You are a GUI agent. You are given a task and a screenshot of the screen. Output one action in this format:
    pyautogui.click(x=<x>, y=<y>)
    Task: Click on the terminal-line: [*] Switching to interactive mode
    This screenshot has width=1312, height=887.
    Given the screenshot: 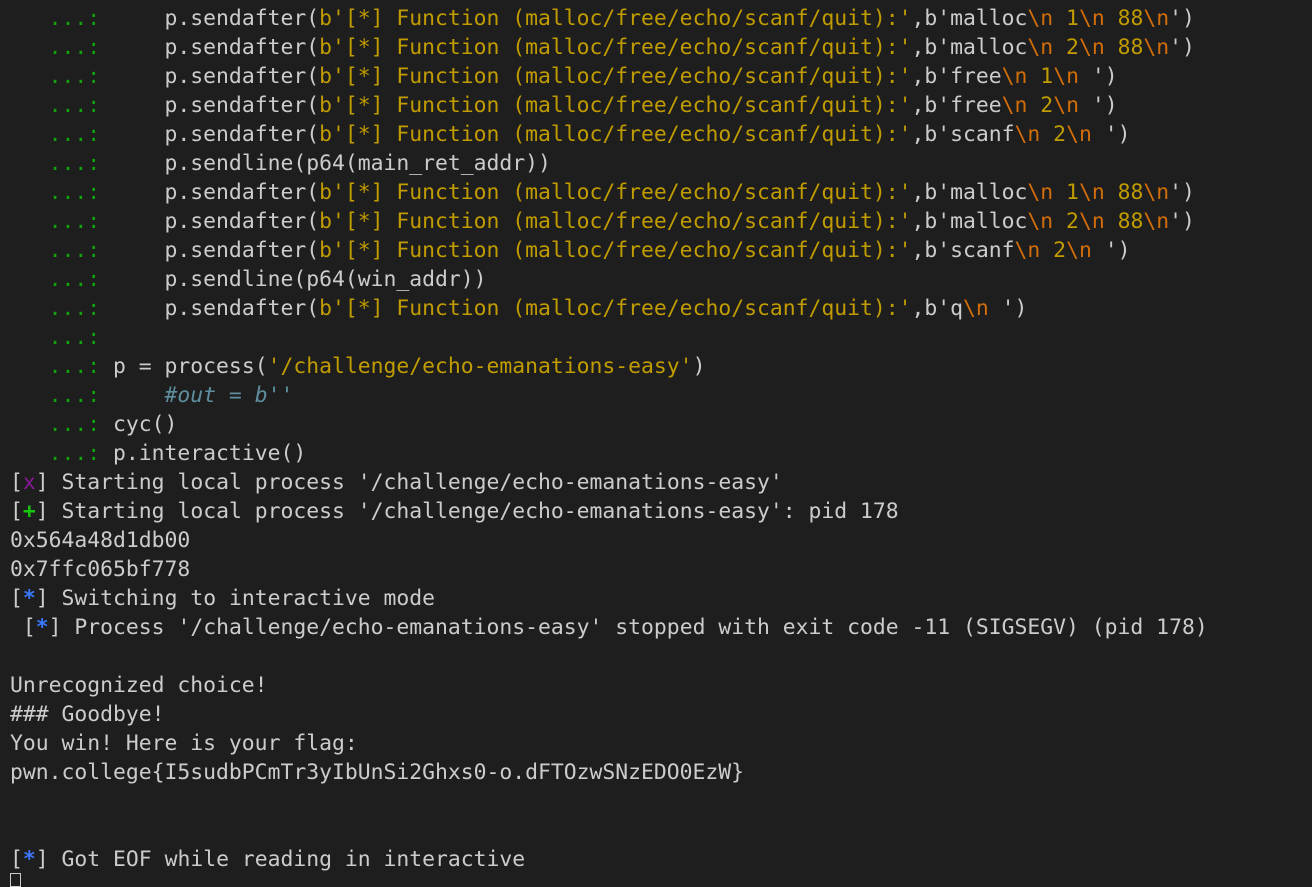 What is the action you would take?
    pyautogui.click(x=222, y=598)
    